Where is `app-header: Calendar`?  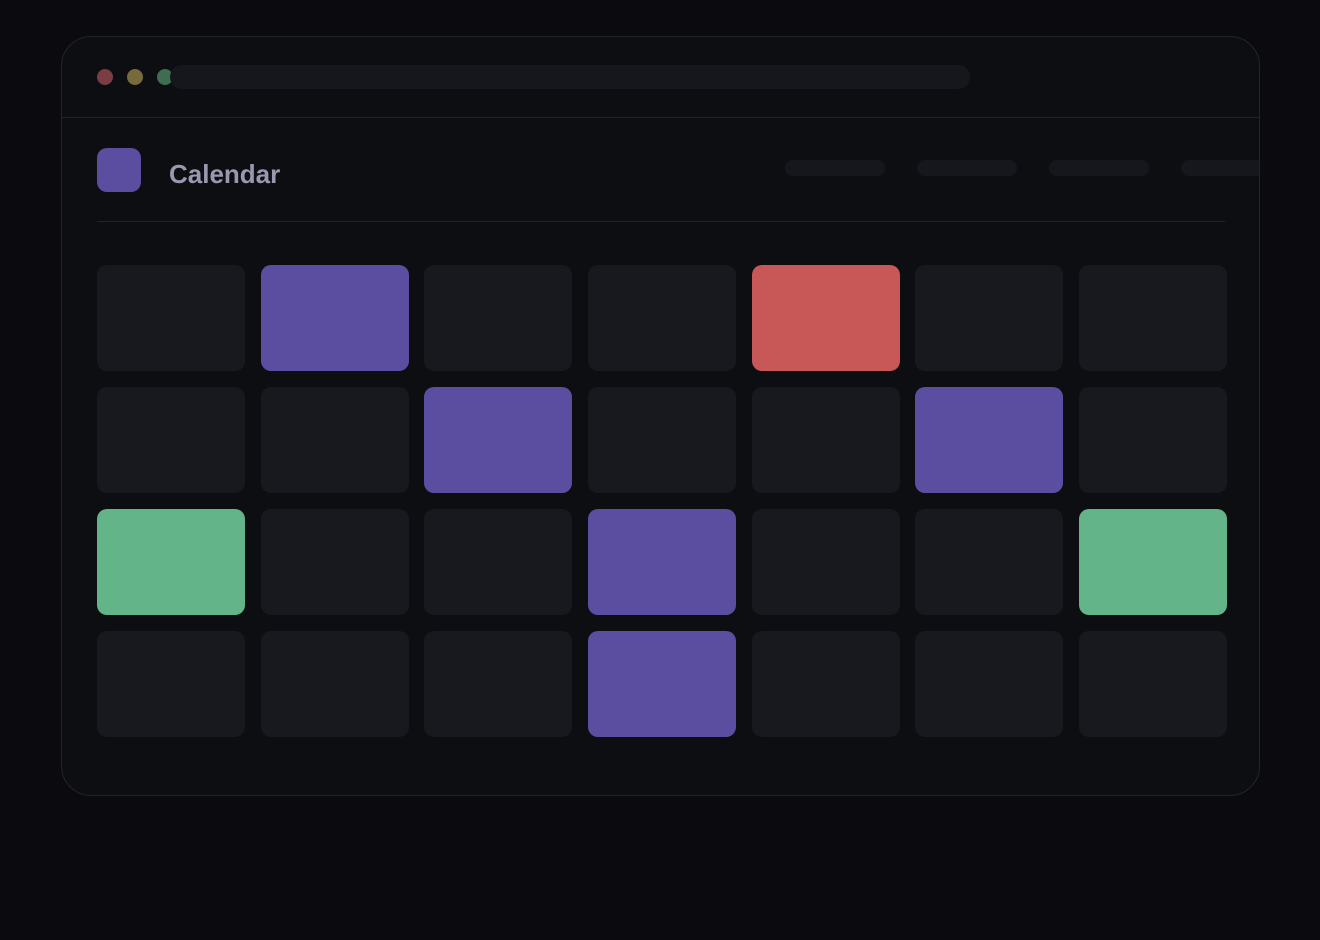
app-header: Calendar is located at coordinates (678, 185).